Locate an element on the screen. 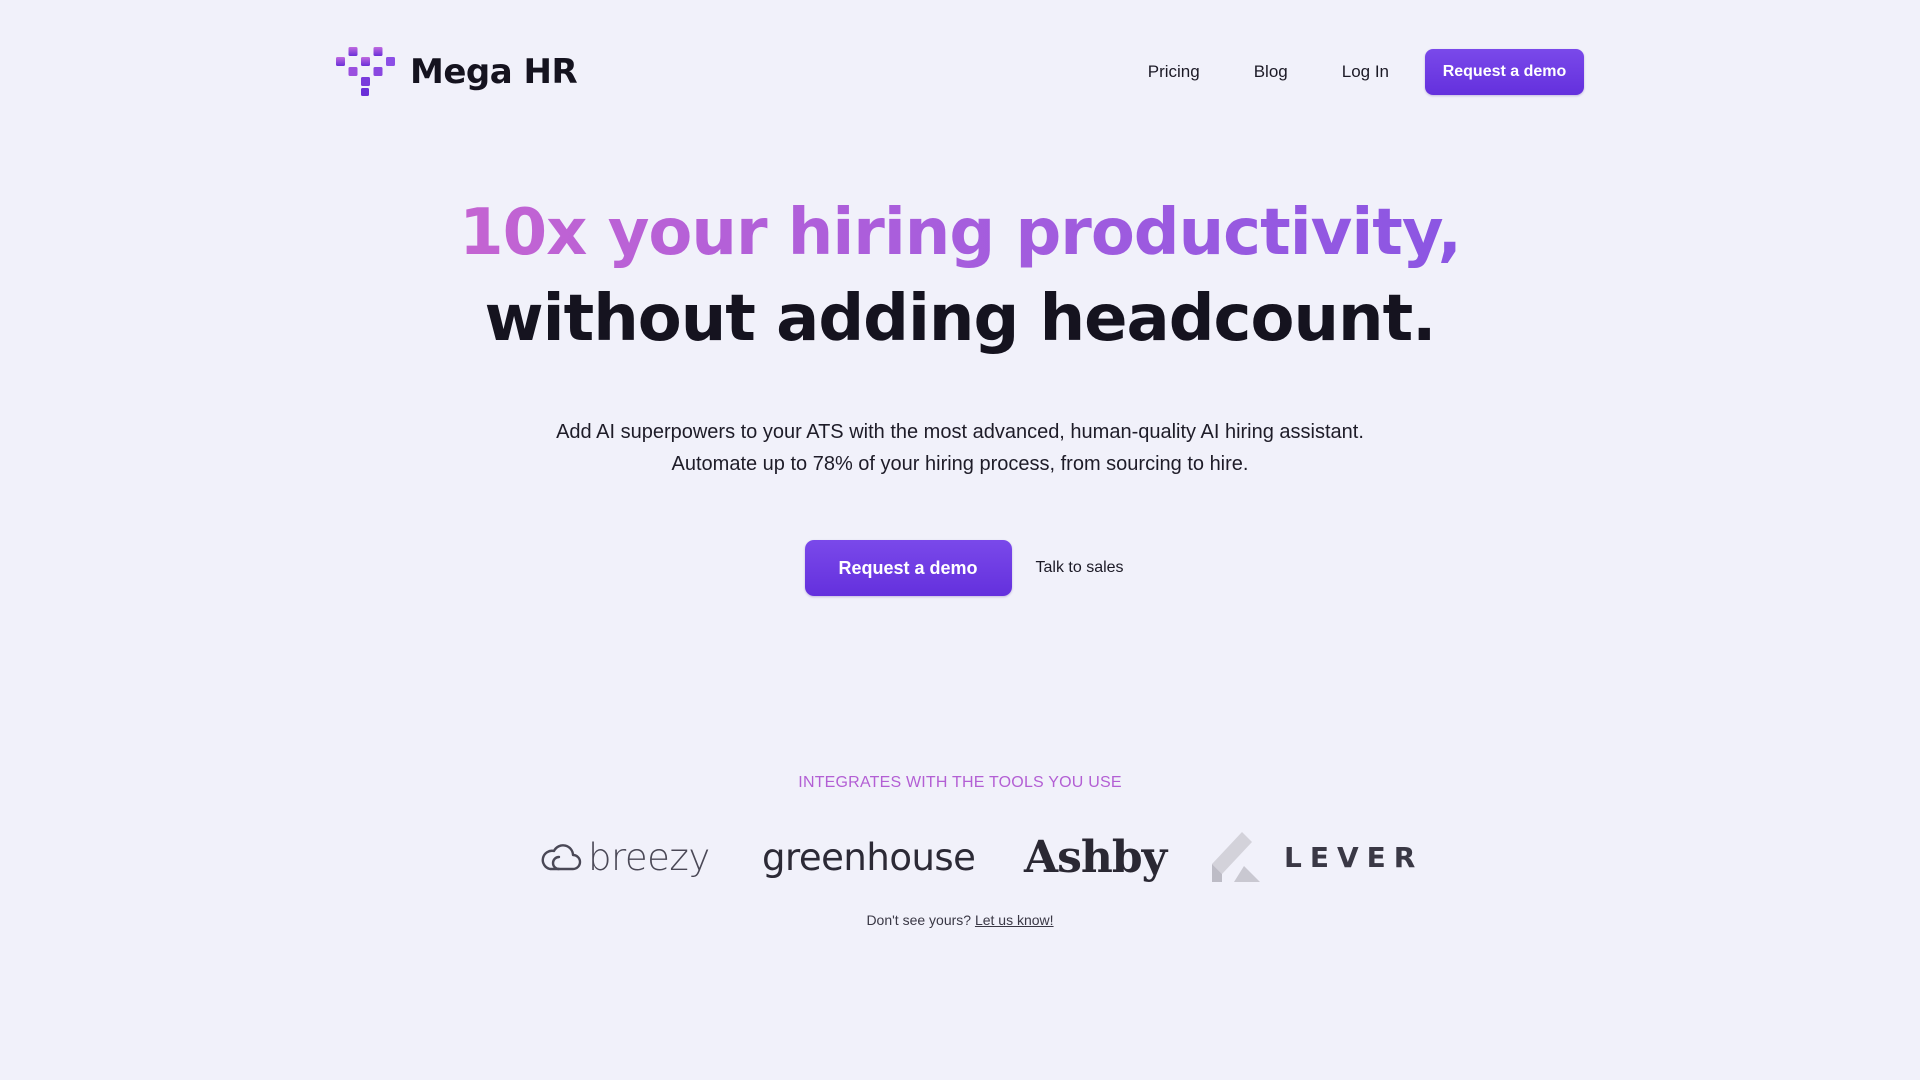  lever-icon is located at coordinates (1236, 857).